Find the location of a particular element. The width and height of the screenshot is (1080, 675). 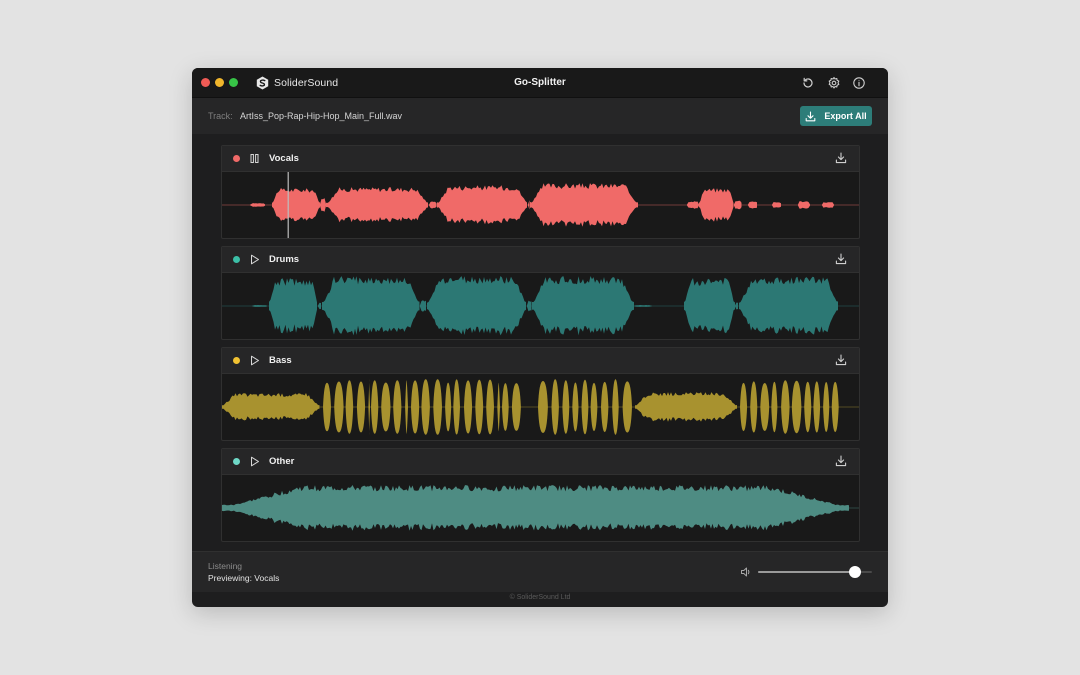

volume-slider is located at coordinates (815, 572).